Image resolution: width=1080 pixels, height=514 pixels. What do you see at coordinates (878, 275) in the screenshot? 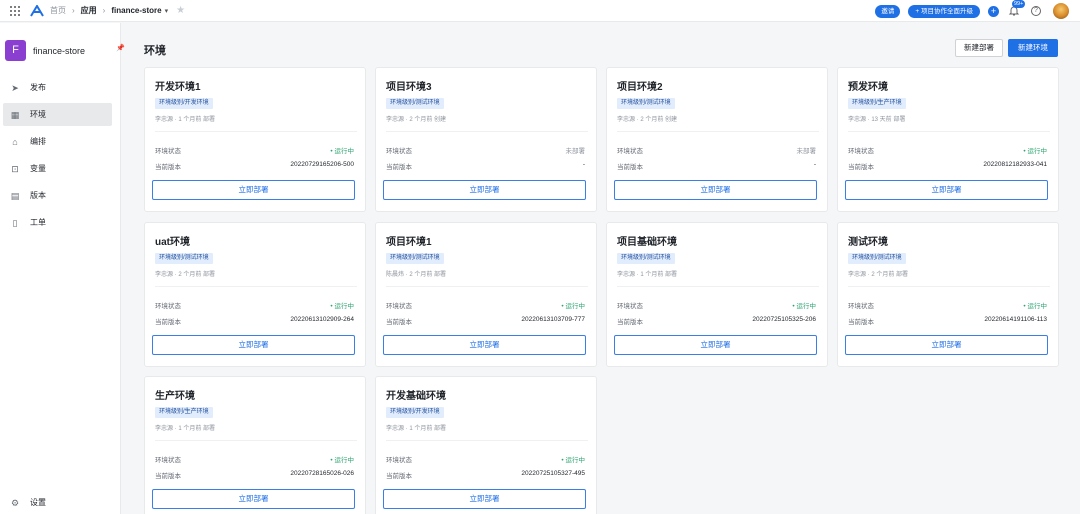
I see `environment-meta: 李忠源 · 2 个月前 部署` at bounding box center [878, 275].